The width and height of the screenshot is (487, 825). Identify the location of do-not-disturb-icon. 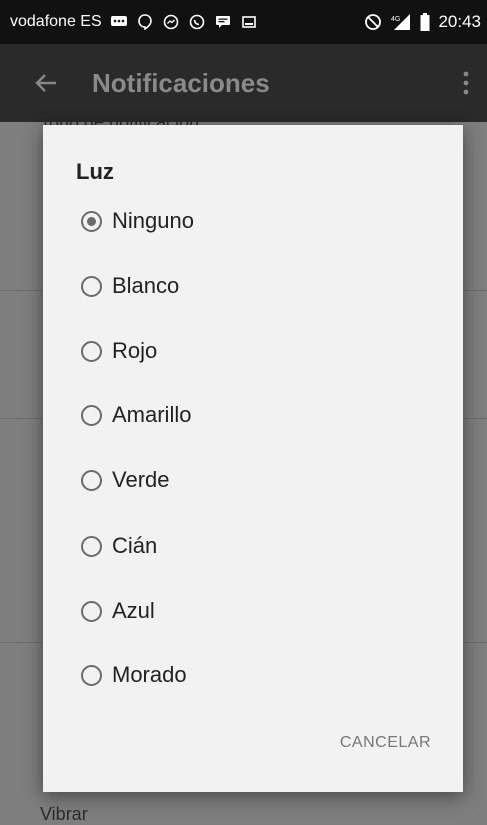
(373, 22).